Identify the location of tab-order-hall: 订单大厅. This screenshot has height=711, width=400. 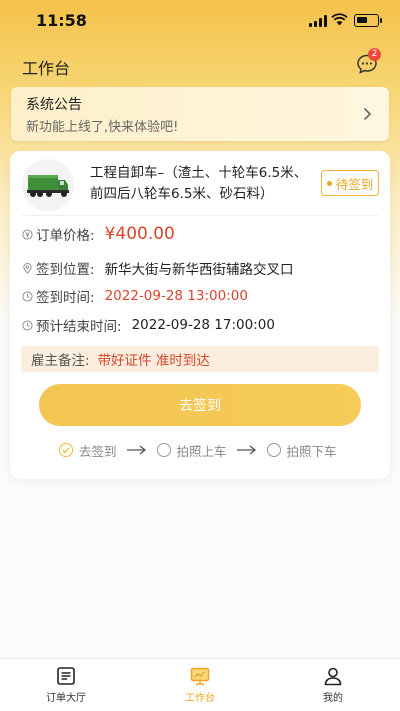
(66, 685).